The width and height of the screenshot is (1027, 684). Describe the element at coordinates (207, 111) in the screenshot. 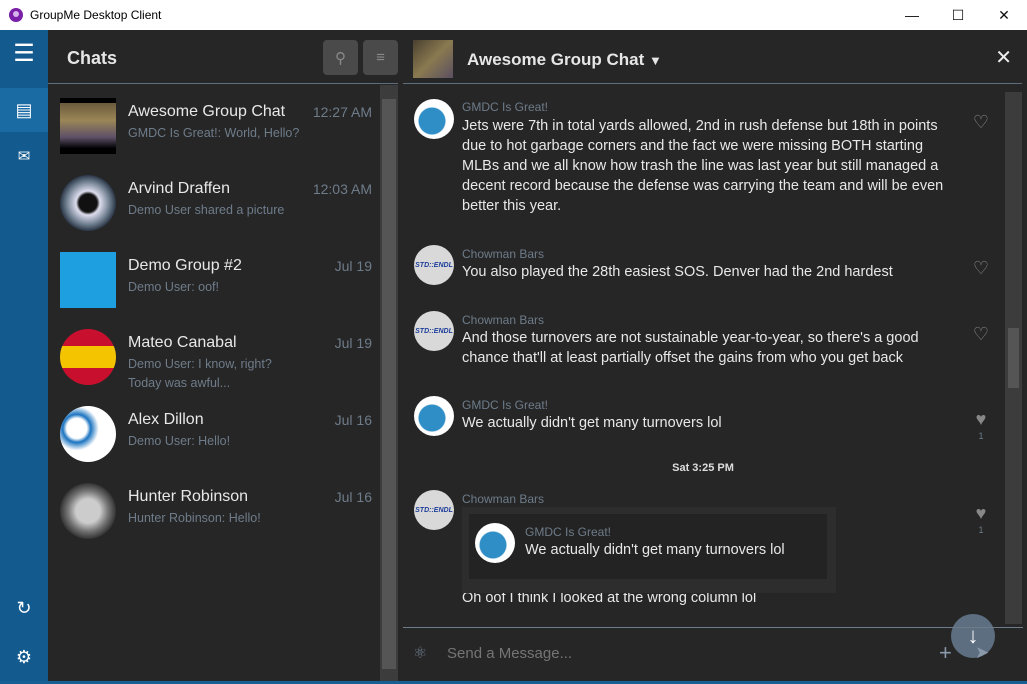

I see `chat-name: Awesome Group Chat` at that location.